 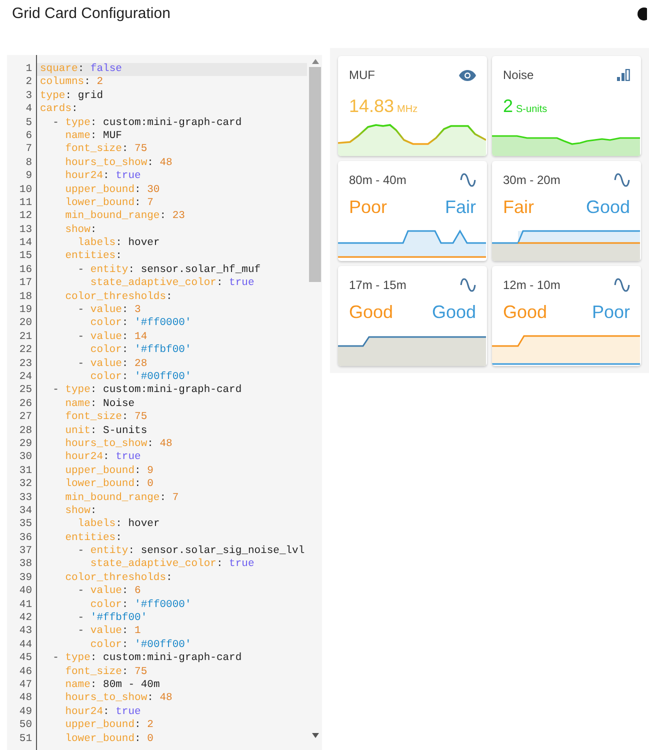 I want to click on code-line: - value: 14, so click(x=112, y=337).